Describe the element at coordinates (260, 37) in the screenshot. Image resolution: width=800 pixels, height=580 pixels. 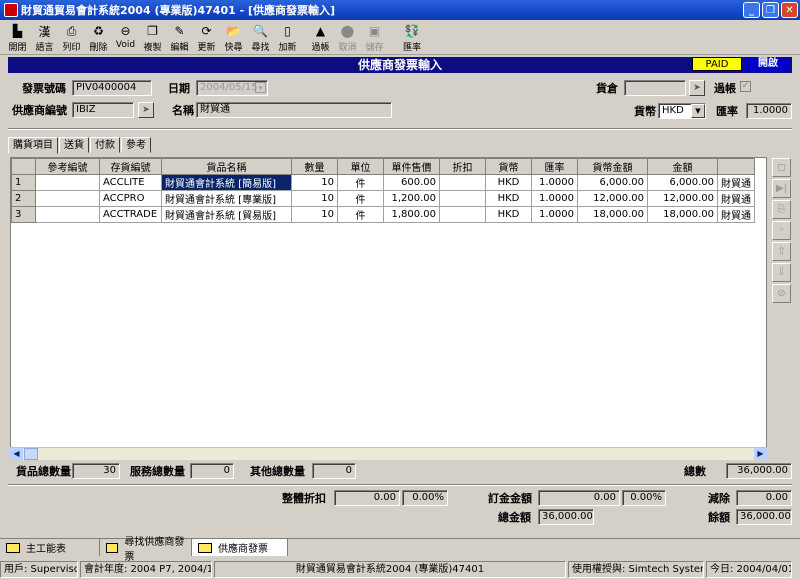
I see `toolbar-button-9: 🔍 尋找` at that location.